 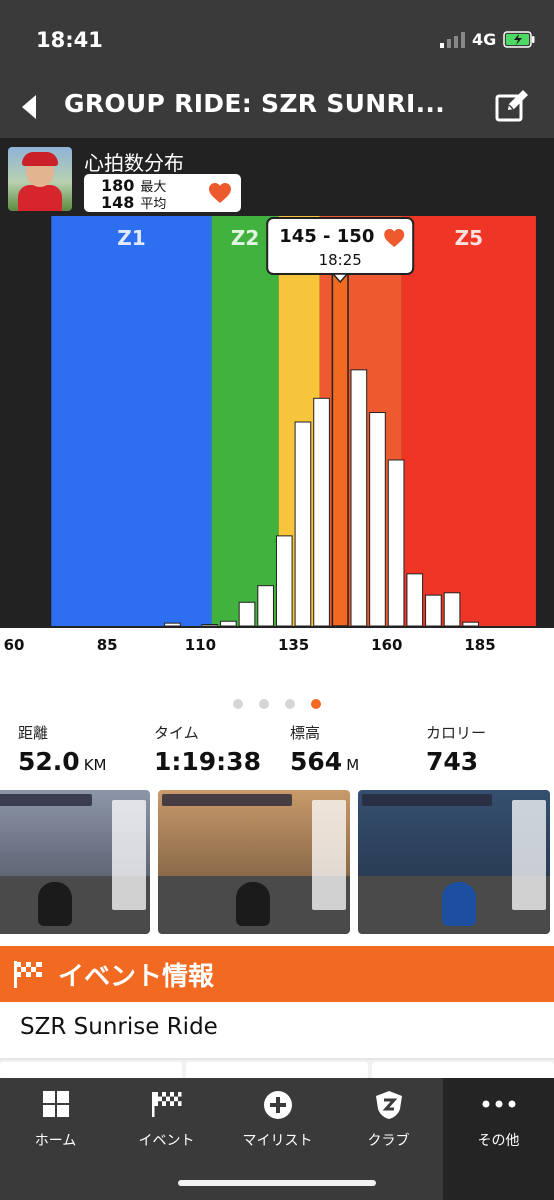 I want to click on zone-label: Z1, so click(x=131, y=238).